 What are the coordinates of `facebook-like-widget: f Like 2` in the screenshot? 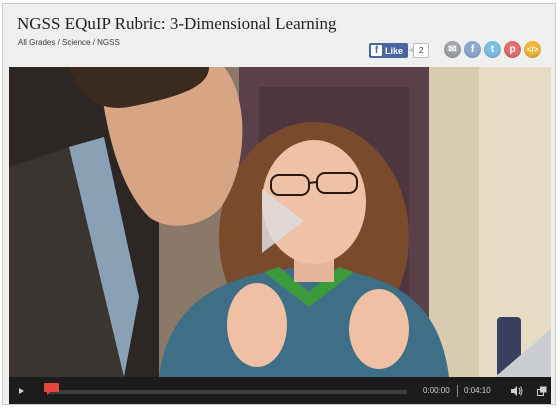 It's located at (399, 50).